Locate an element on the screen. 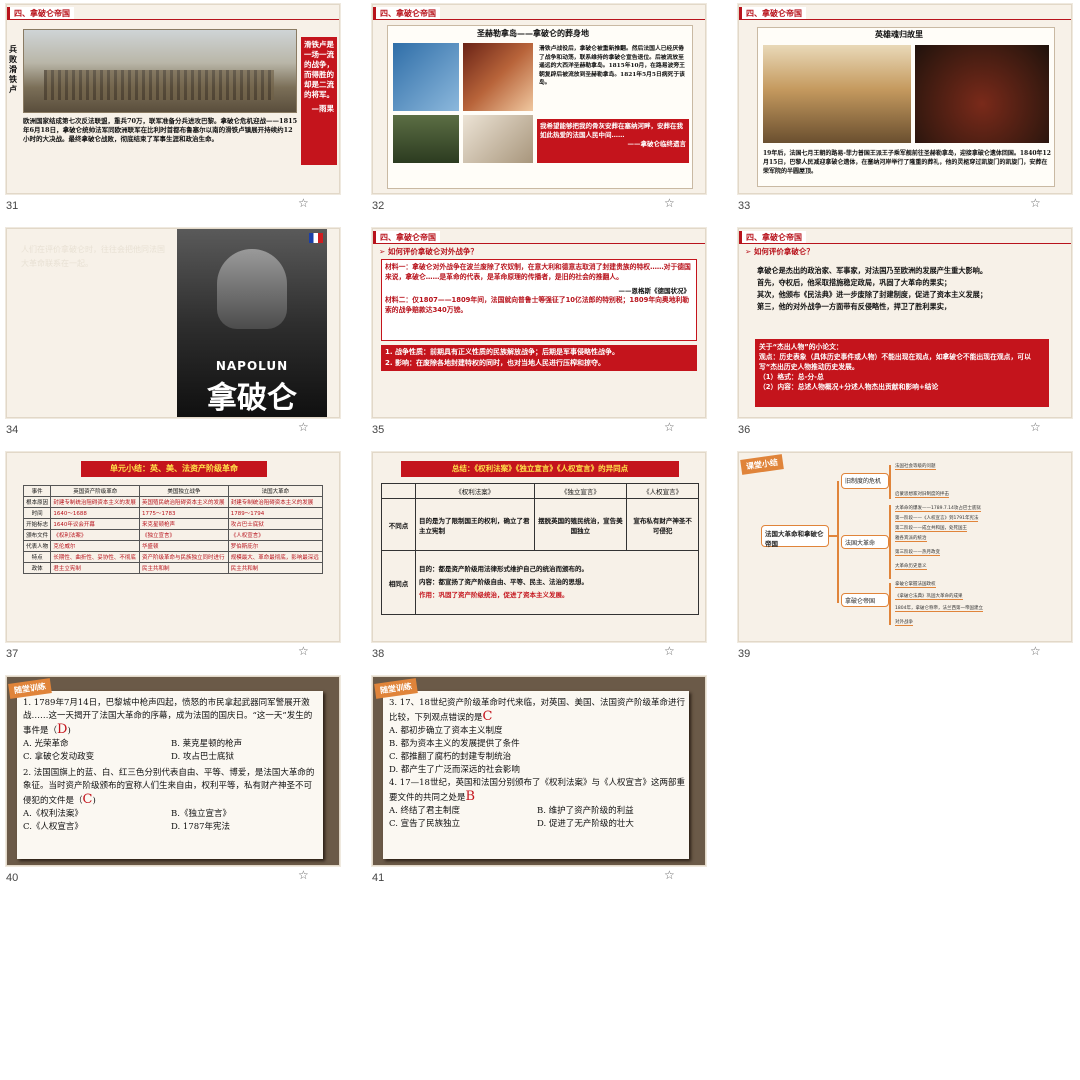 This screenshot has width=1080, height=1080. faded-background-text: 人们在评价拿破仑时，往往会把他同法国大革命联系在一起。 is located at coordinates (93, 256).